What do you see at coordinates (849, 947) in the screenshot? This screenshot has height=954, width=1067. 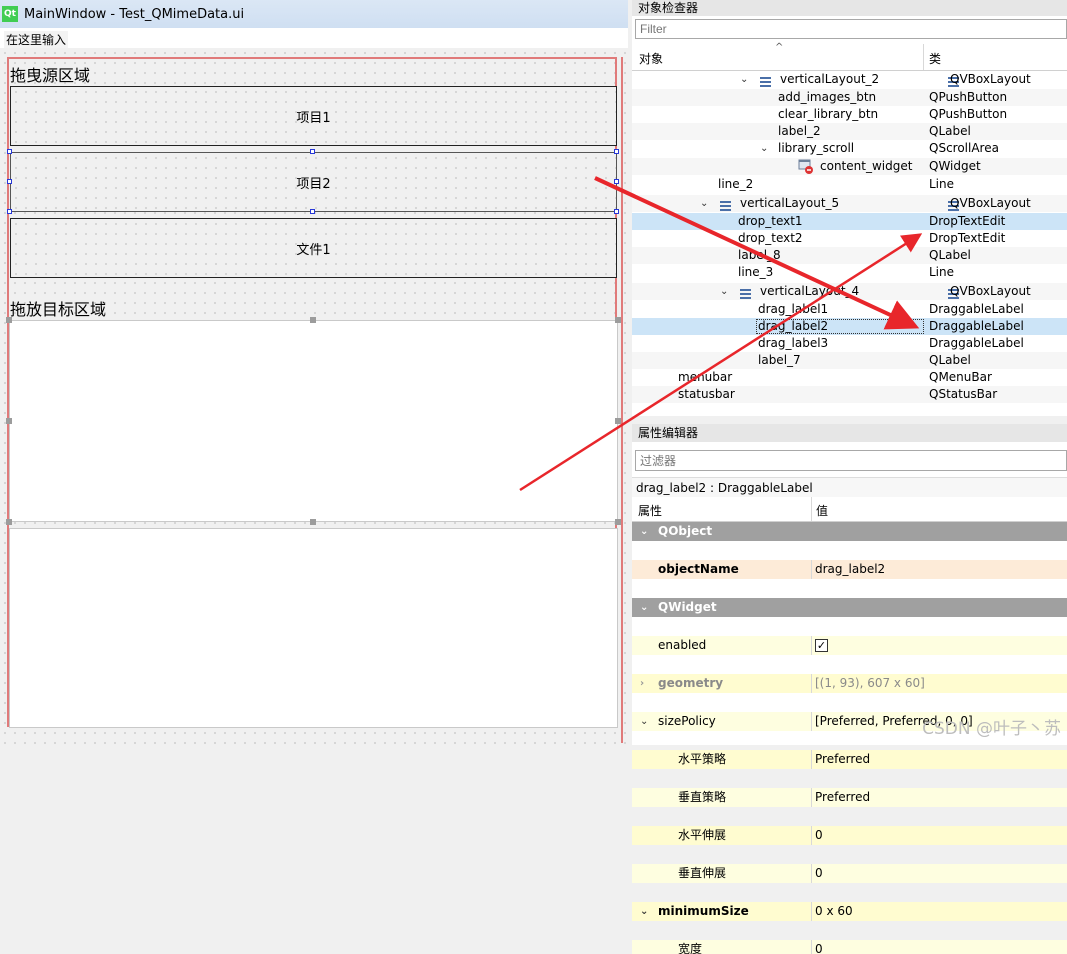 I see `prop-row-width: 宽度 0` at bounding box center [849, 947].